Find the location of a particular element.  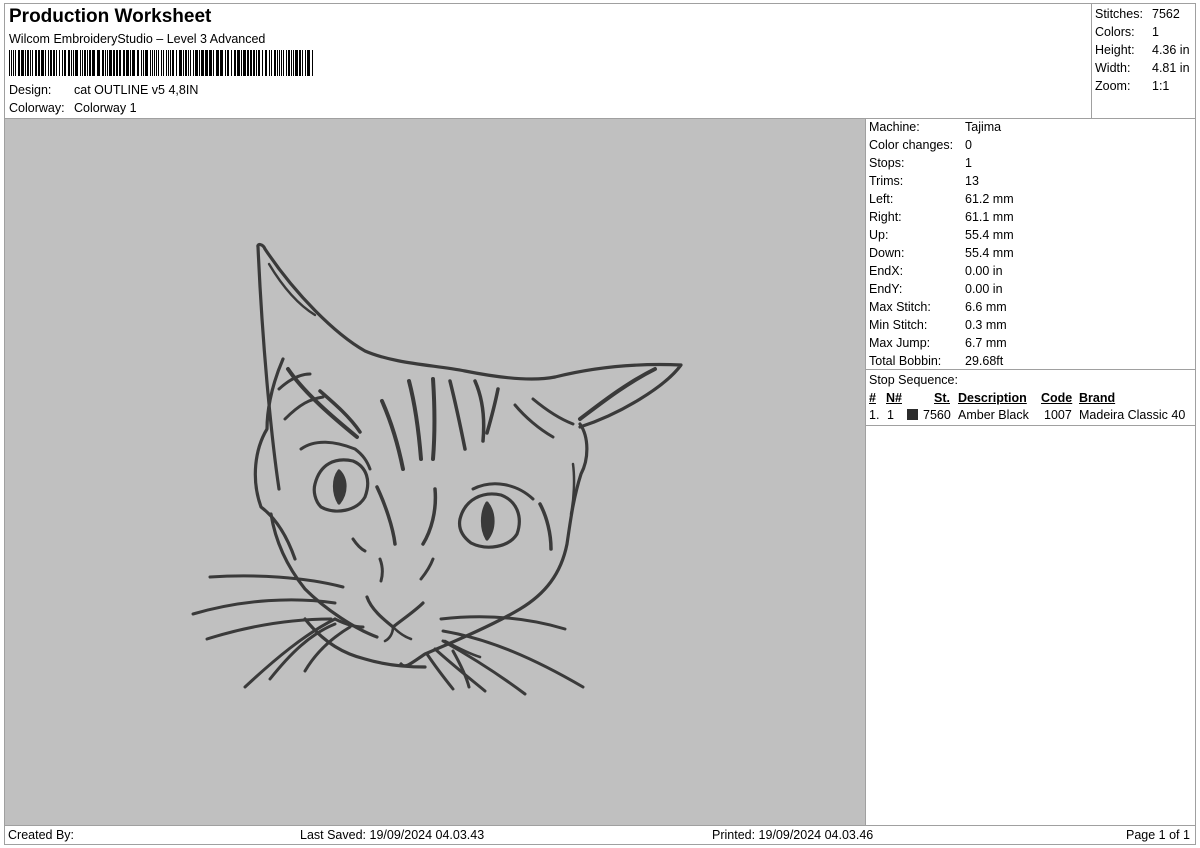

row-stitches: 7560 is located at coordinates (937, 415).